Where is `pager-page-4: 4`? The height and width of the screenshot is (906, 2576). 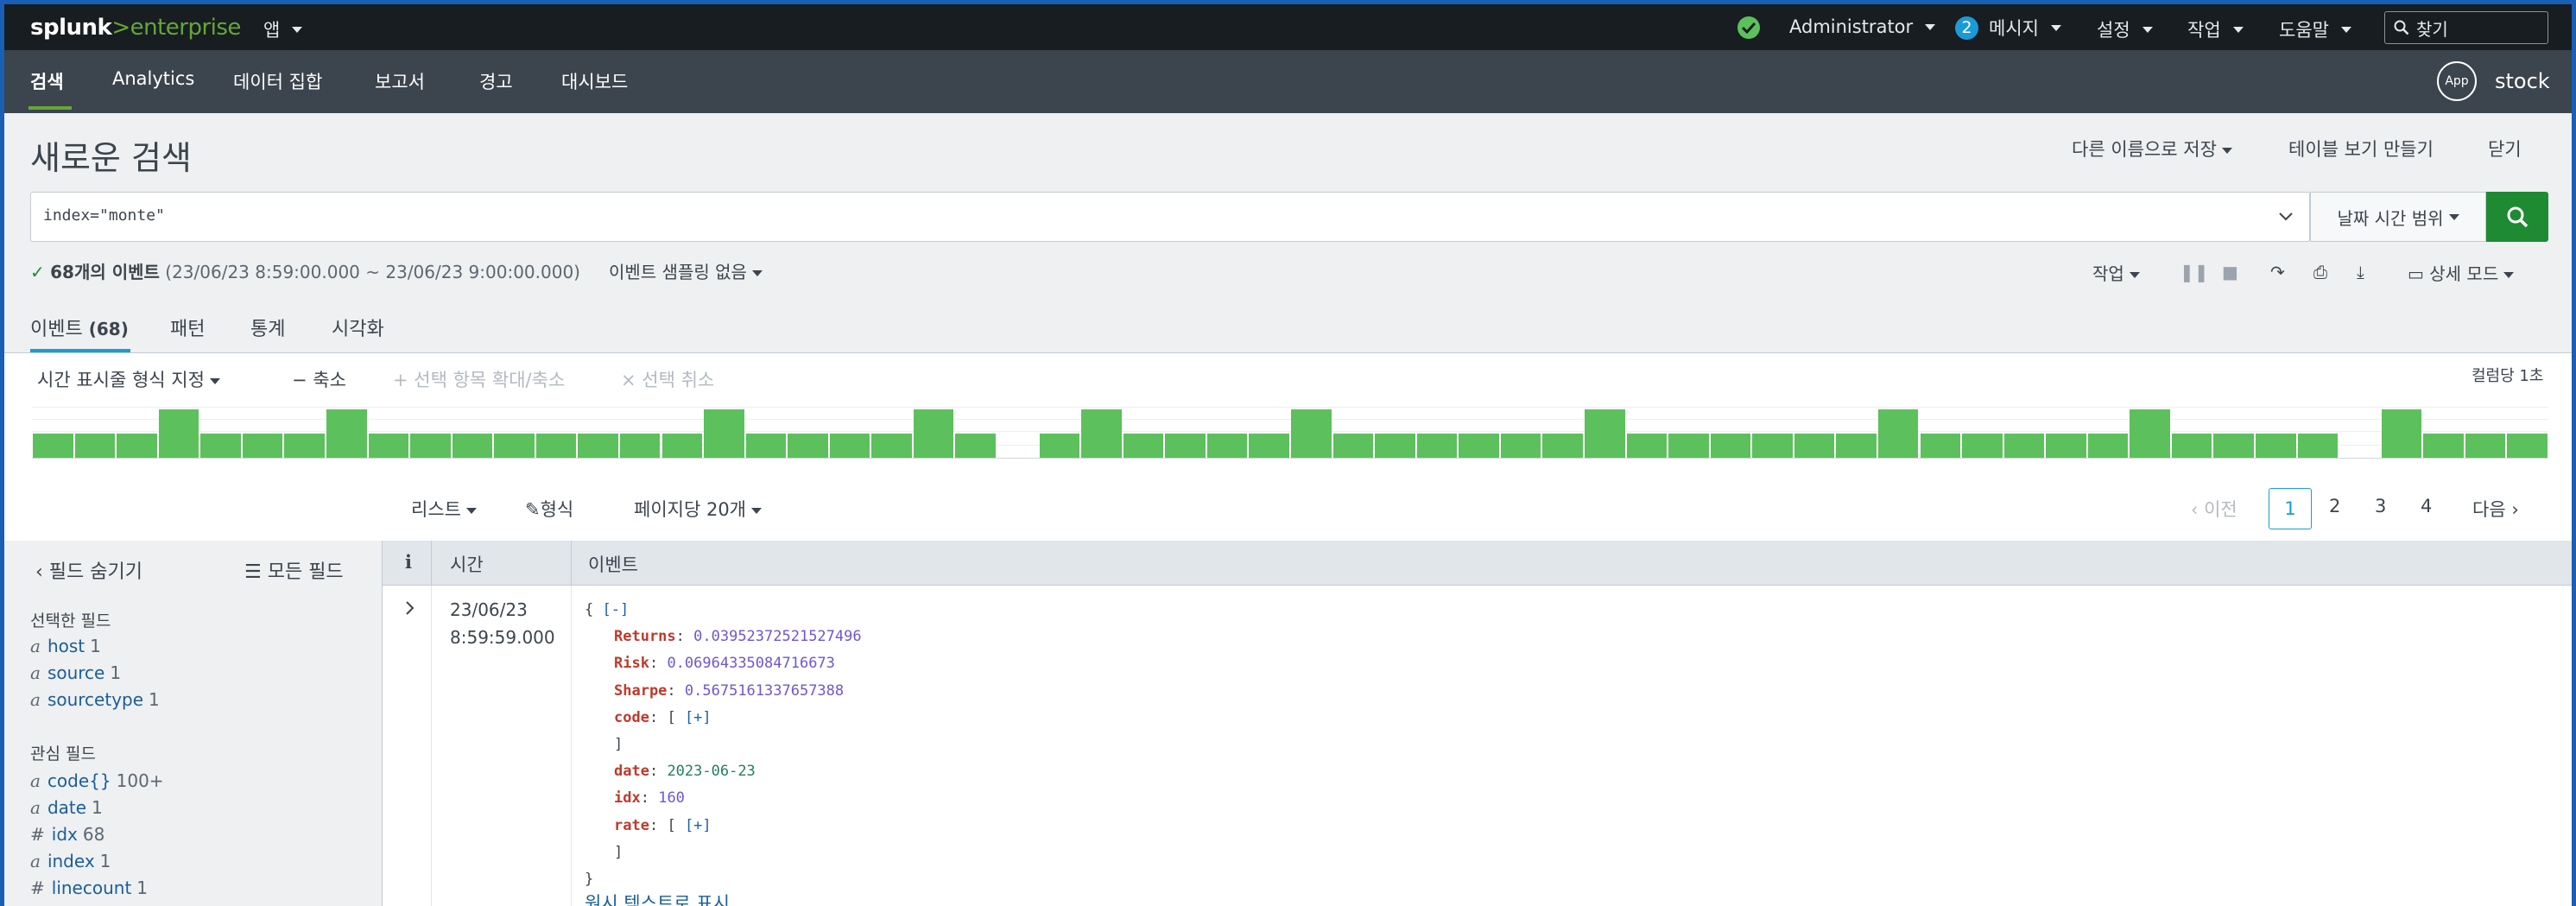
pager-page-4: 4 is located at coordinates (2426, 506).